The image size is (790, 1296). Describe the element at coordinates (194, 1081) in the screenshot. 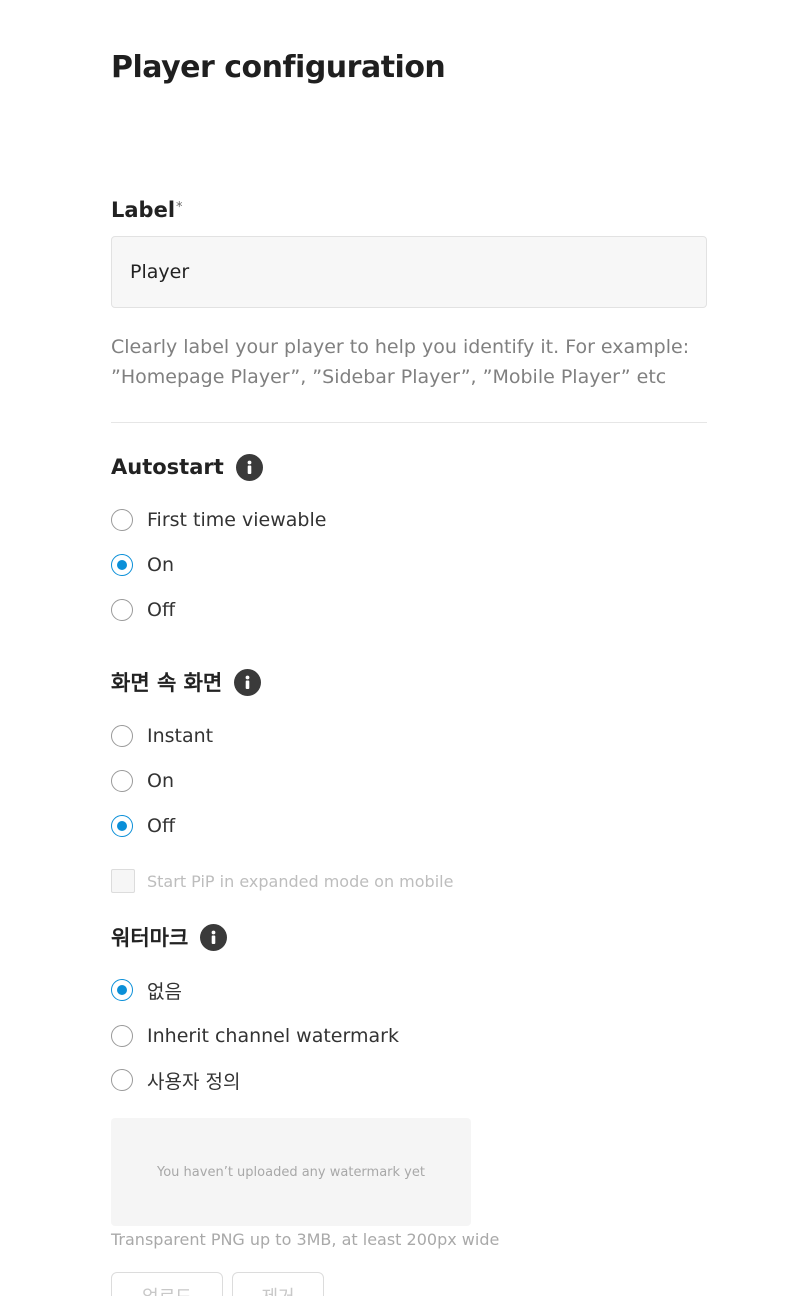

I see `radio-label: 사용자 정의` at that location.